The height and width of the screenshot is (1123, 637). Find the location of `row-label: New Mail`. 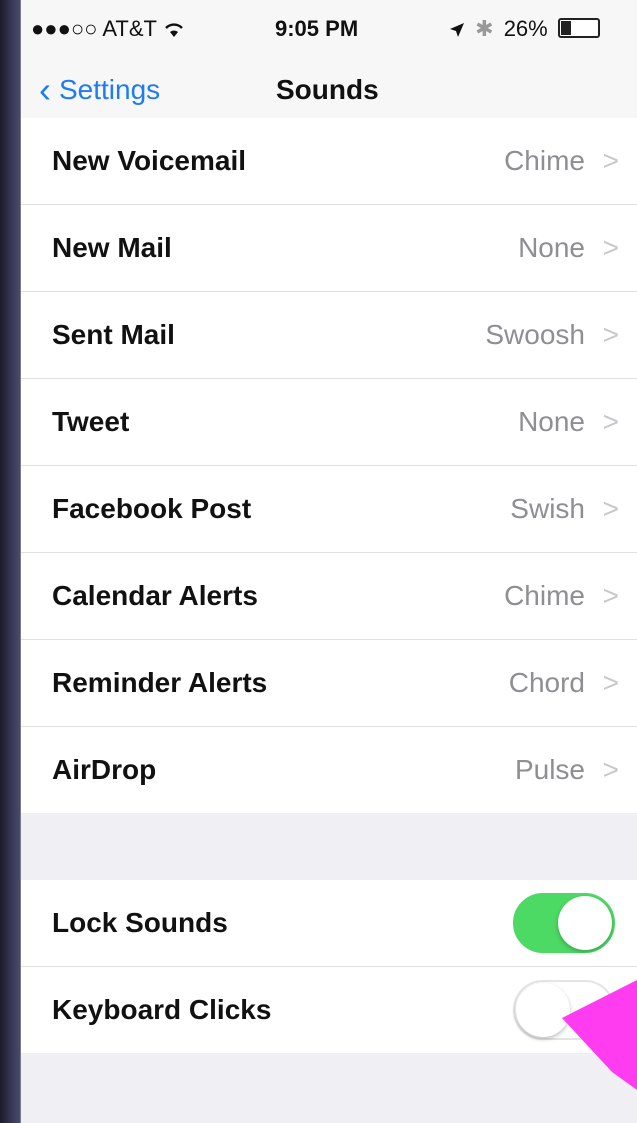

row-label: New Mail is located at coordinates (112, 247).